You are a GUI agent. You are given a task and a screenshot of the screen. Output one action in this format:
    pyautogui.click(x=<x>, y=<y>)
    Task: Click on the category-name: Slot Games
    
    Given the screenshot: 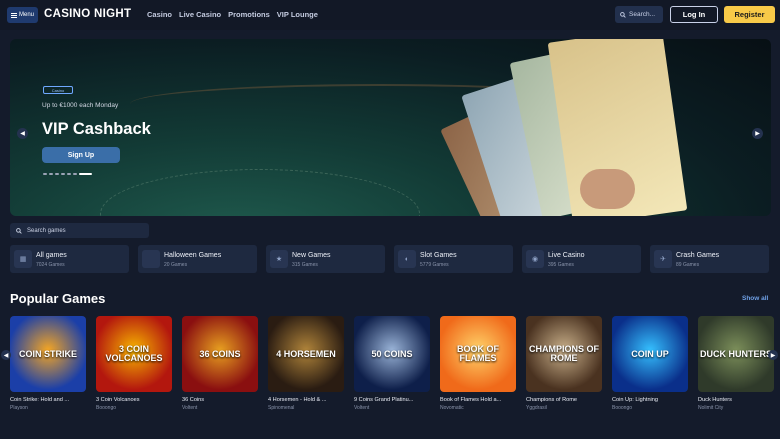 What is the action you would take?
    pyautogui.click(x=438, y=255)
    